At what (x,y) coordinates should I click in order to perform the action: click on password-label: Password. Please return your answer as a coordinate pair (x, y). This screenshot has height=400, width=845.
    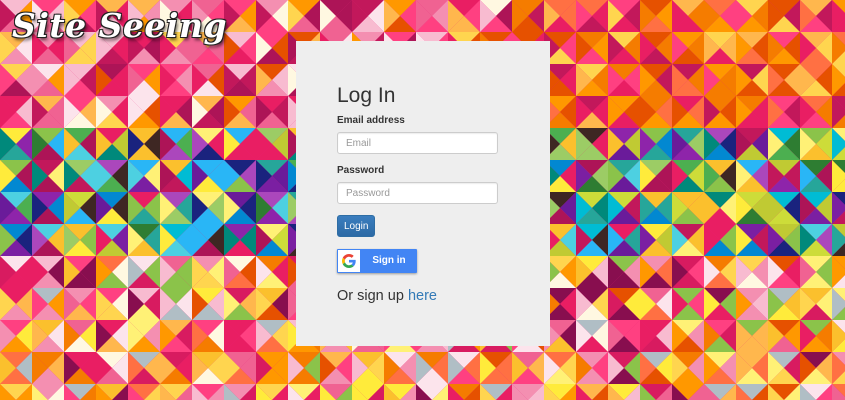
    Looking at the image, I should click on (361, 170).